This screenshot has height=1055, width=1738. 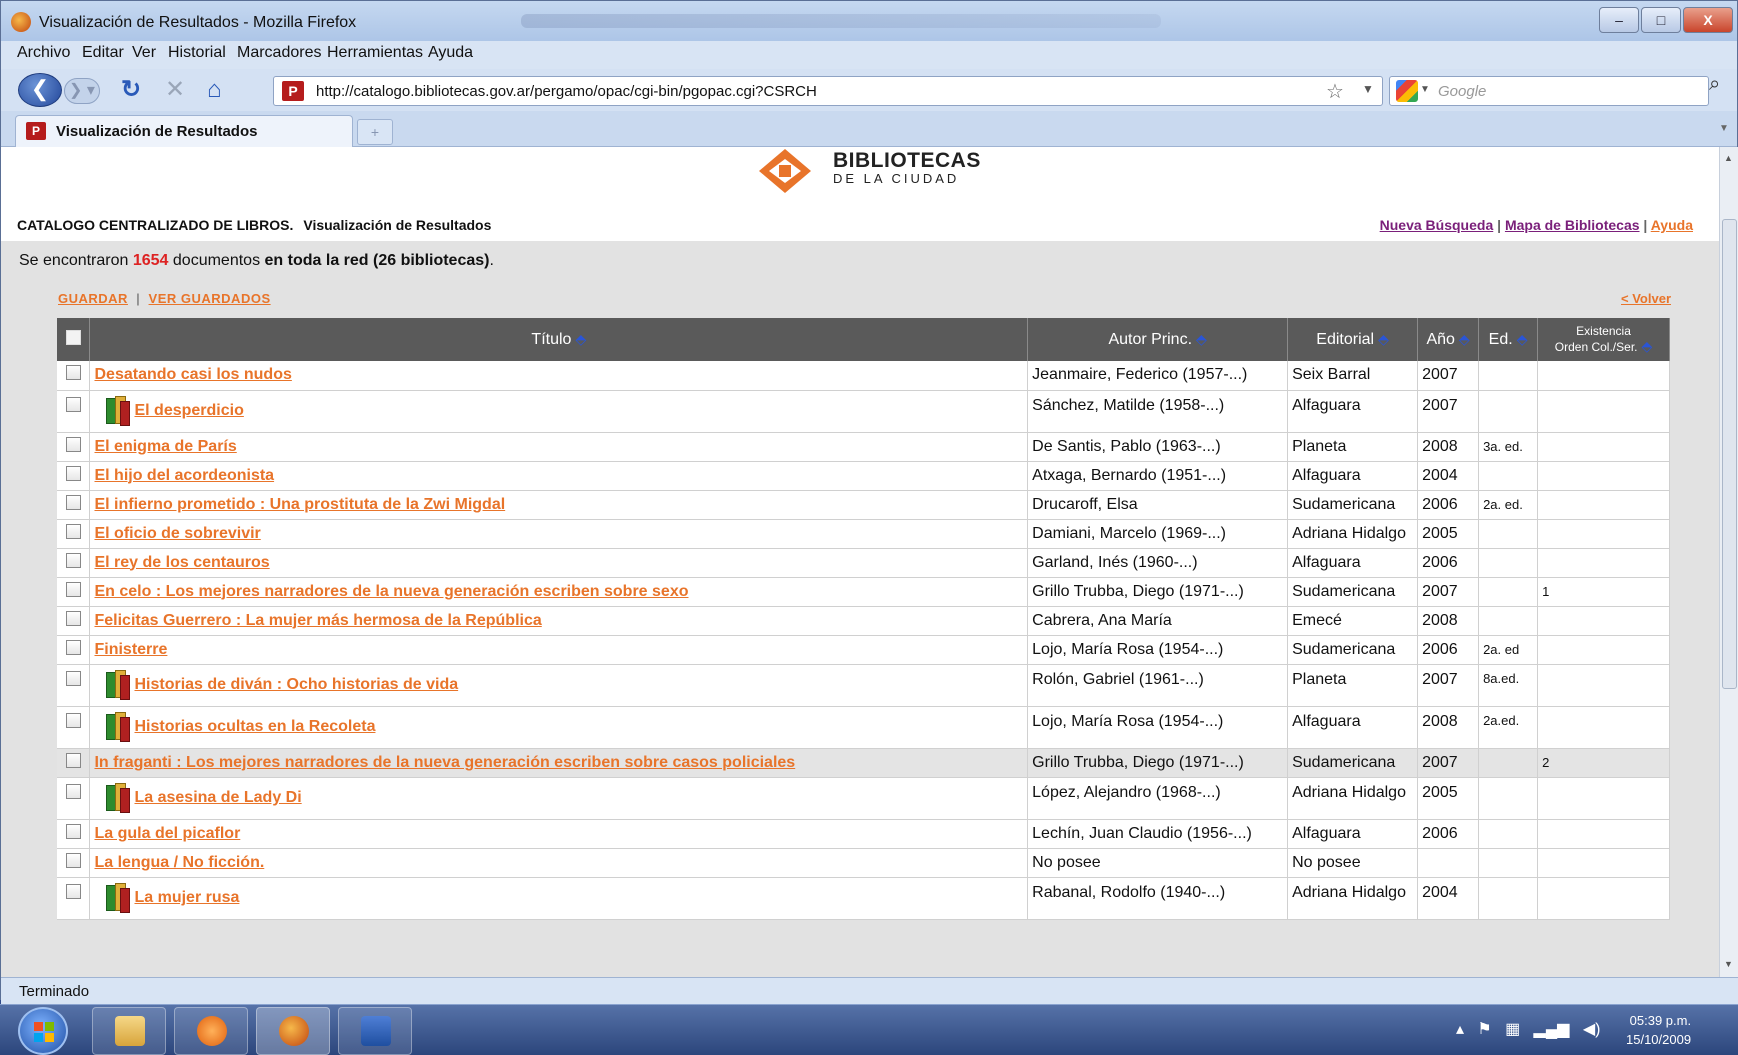 What do you see at coordinates (179, 862) in the screenshot?
I see `title-link: La lengua / No ficción.` at bounding box center [179, 862].